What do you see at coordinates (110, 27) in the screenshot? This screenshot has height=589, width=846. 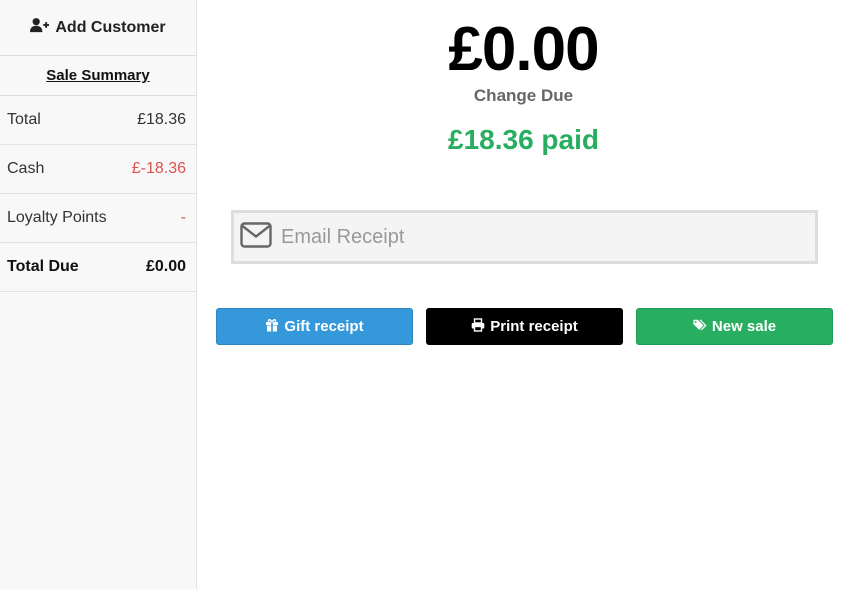 I see `add-customer-label: Add Customer` at bounding box center [110, 27].